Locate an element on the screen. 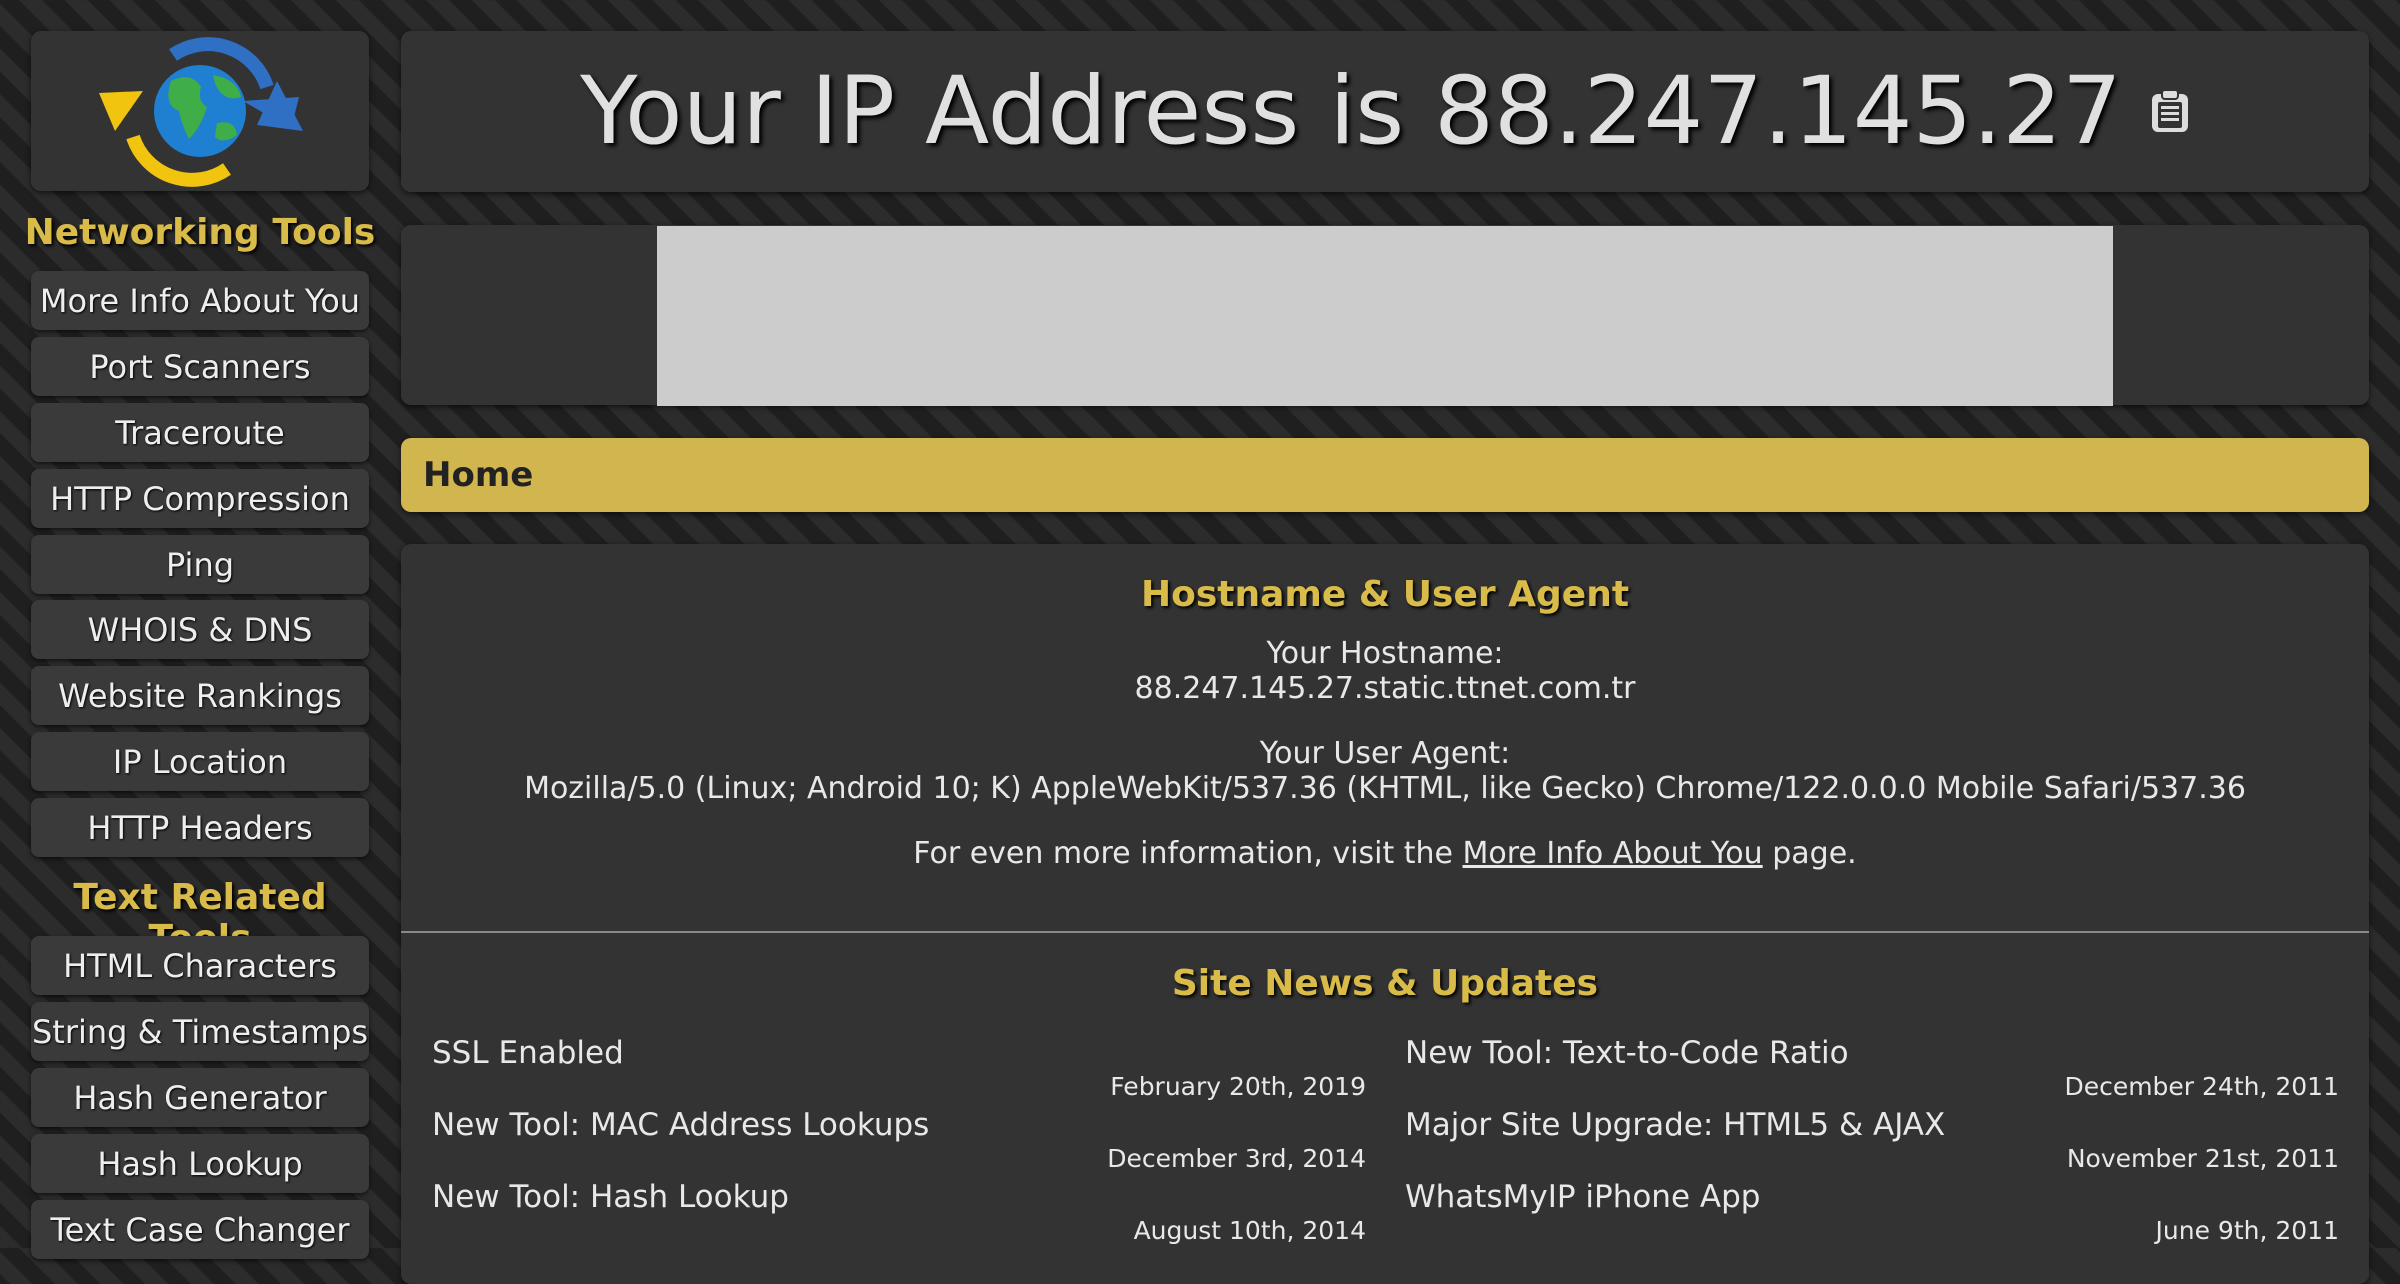 The width and height of the screenshot is (2400, 1284). ad-panel is located at coordinates (1385, 315).